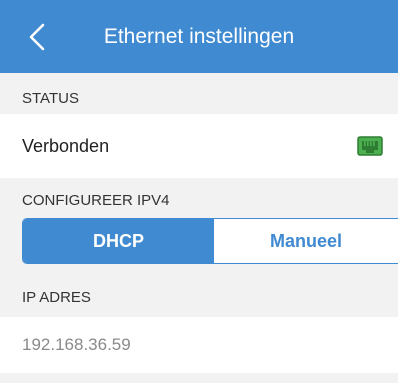 This screenshot has width=398, height=383. Describe the element at coordinates (370, 146) in the screenshot. I see `ethernet-connected-icon` at that location.